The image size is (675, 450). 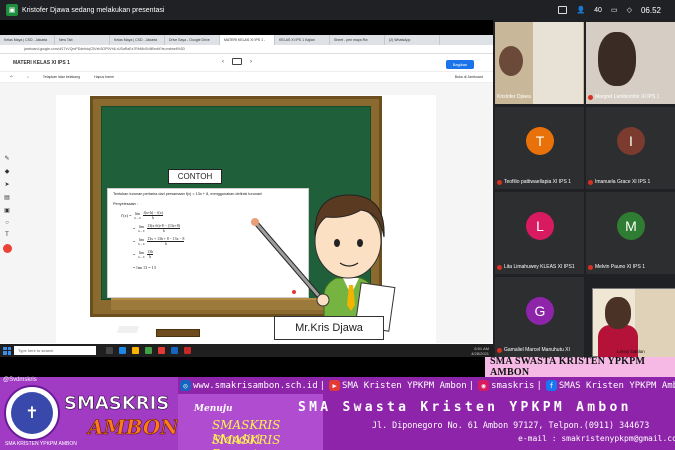 I want to click on globe-icon: ◎, so click(x=185, y=385).